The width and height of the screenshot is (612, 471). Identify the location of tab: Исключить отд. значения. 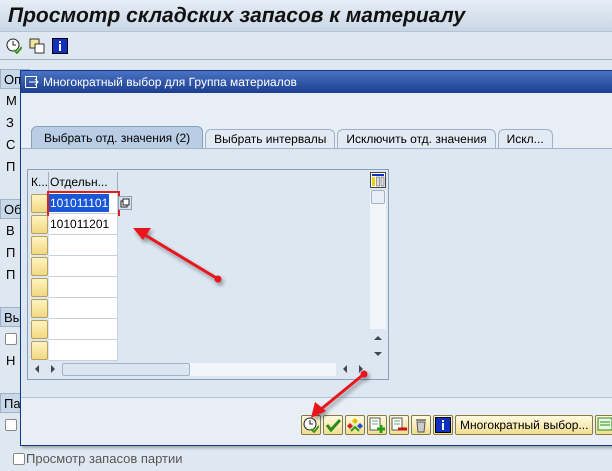
(416, 138).